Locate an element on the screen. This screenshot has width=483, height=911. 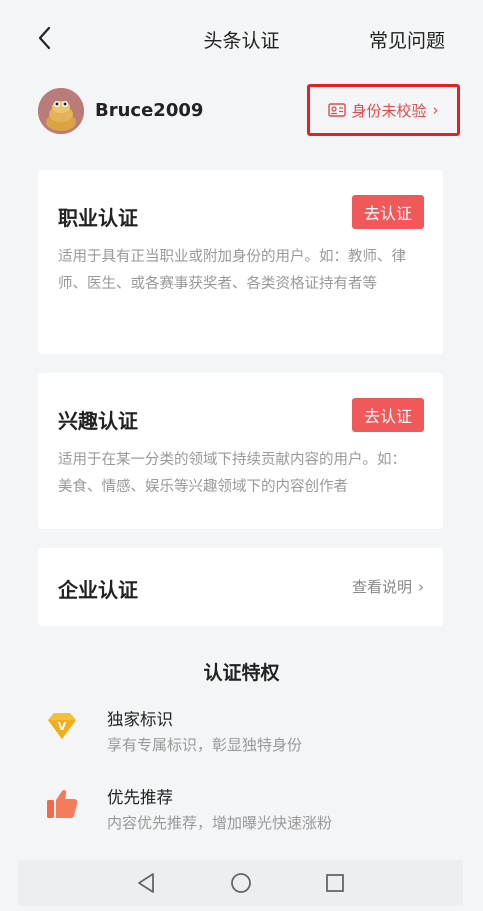
nav-recent-apps-icon is located at coordinates (335, 883).